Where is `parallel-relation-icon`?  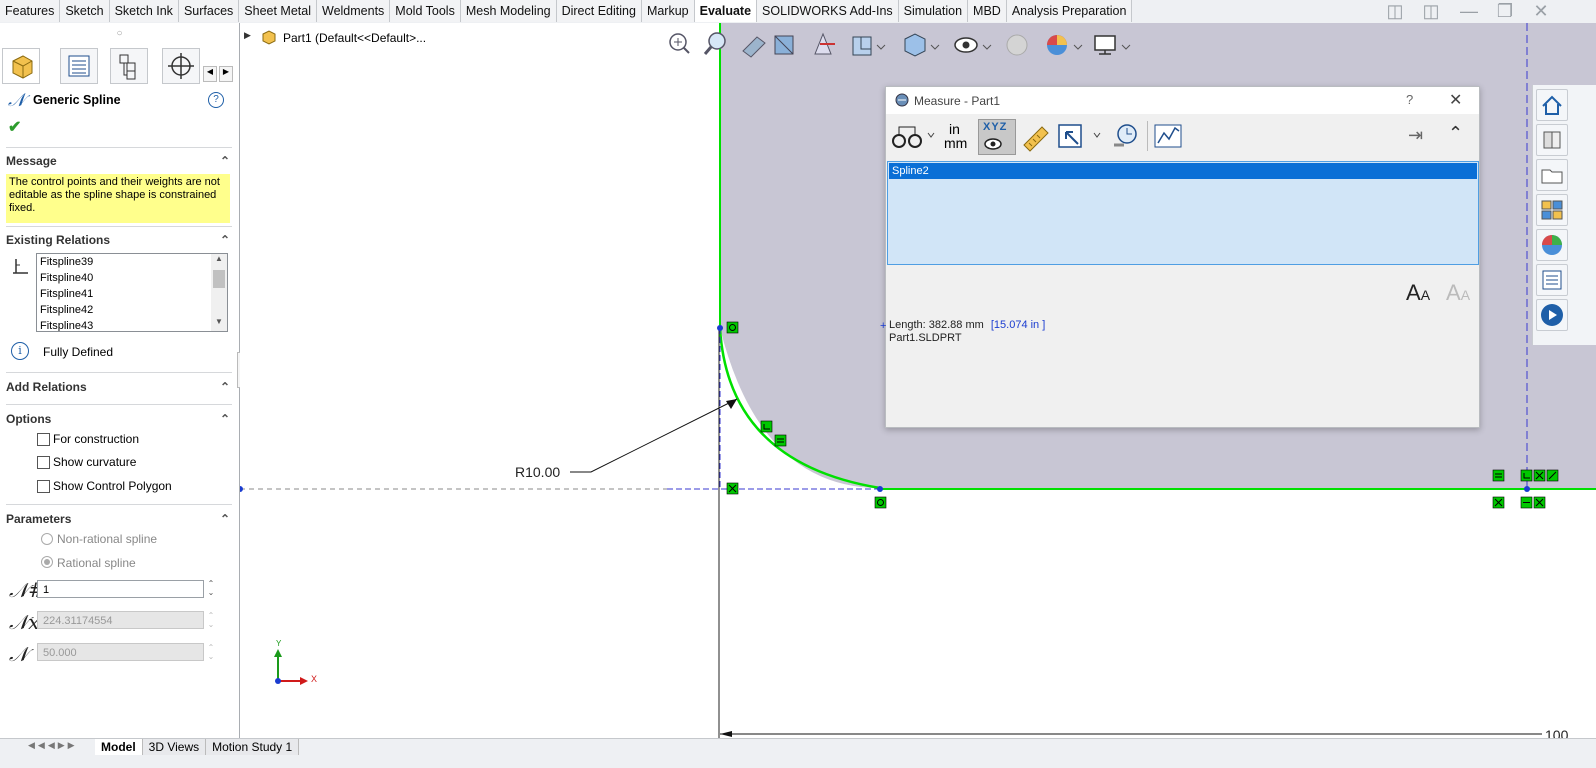
parallel-relation-icon is located at coordinates (1552, 475).